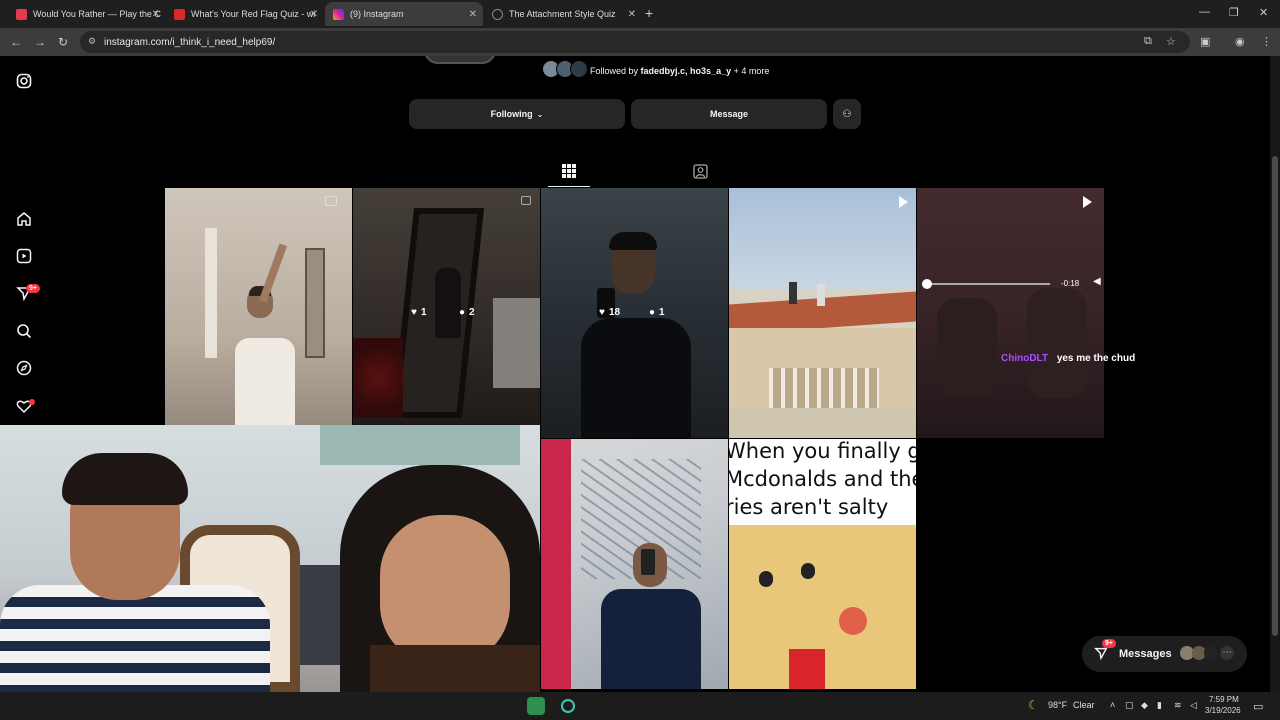 The height and width of the screenshot is (720, 1280). Describe the element at coordinates (1070, 283) in the screenshot. I see `video-time: -0:18` at that location.